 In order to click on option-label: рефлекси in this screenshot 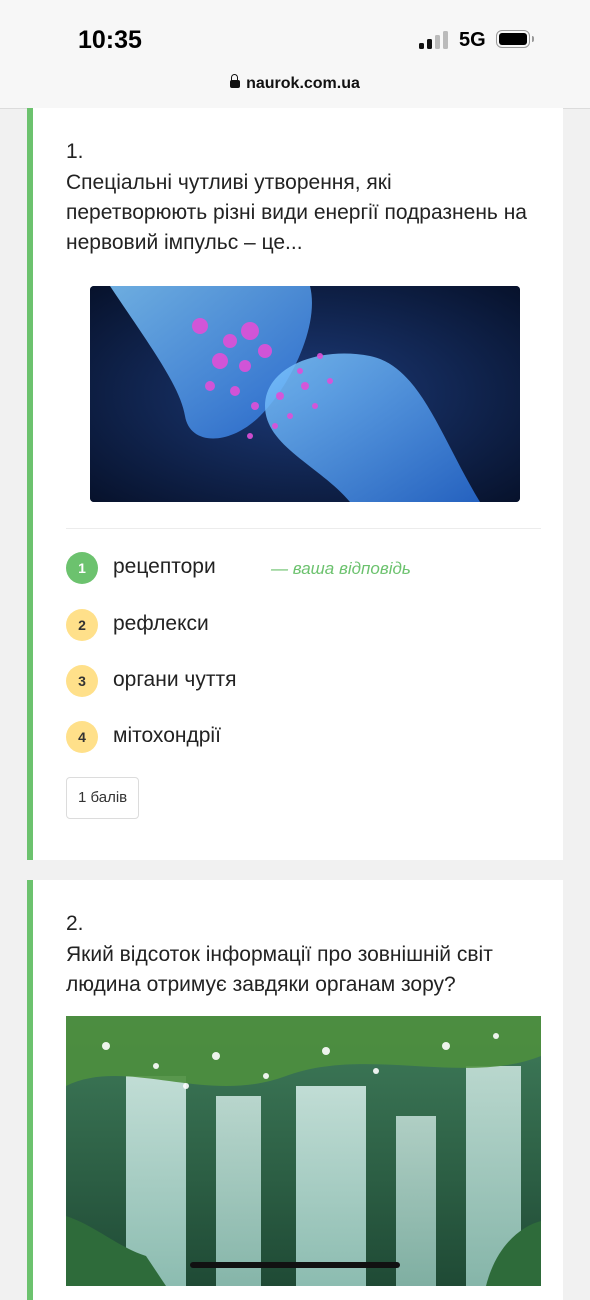, I will do `click(161, 623)`.